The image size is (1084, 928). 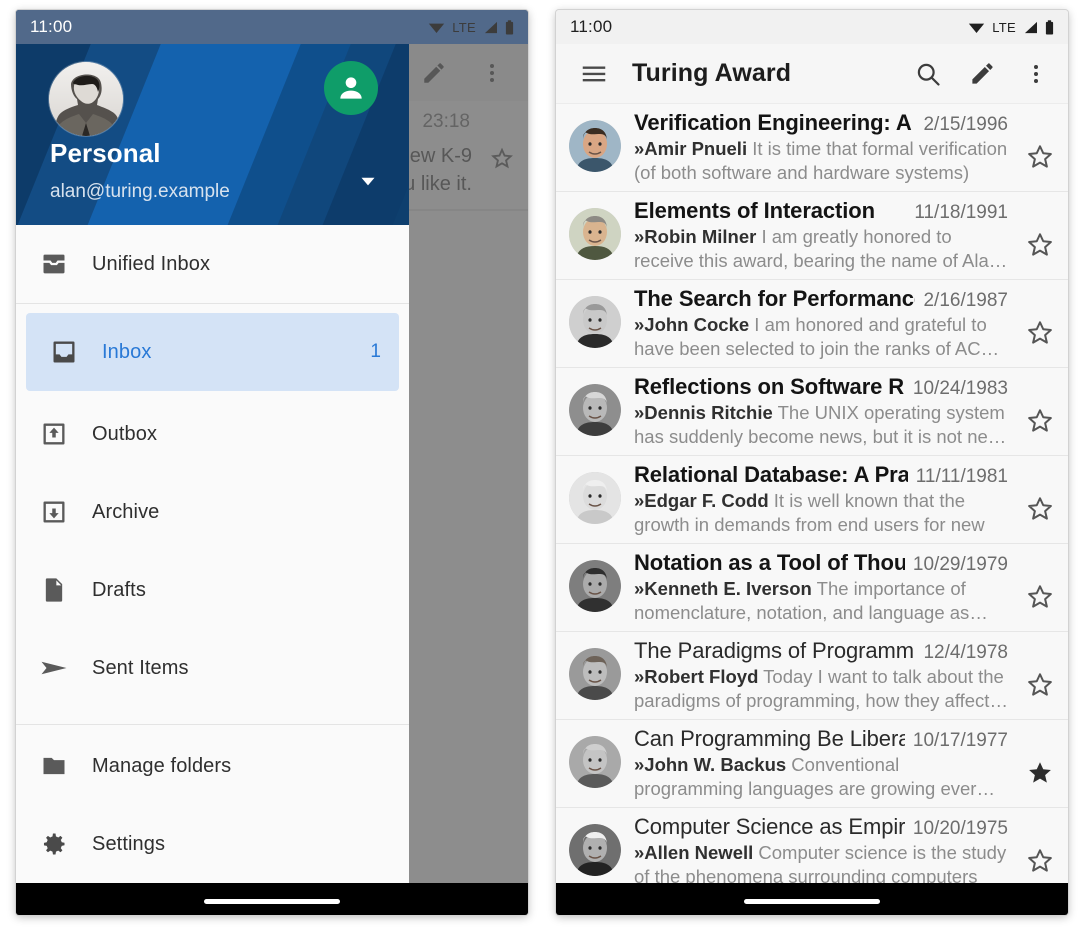 I want to click on message-subject: Can Programming Be Liberate.., so click(x=769, y=738).